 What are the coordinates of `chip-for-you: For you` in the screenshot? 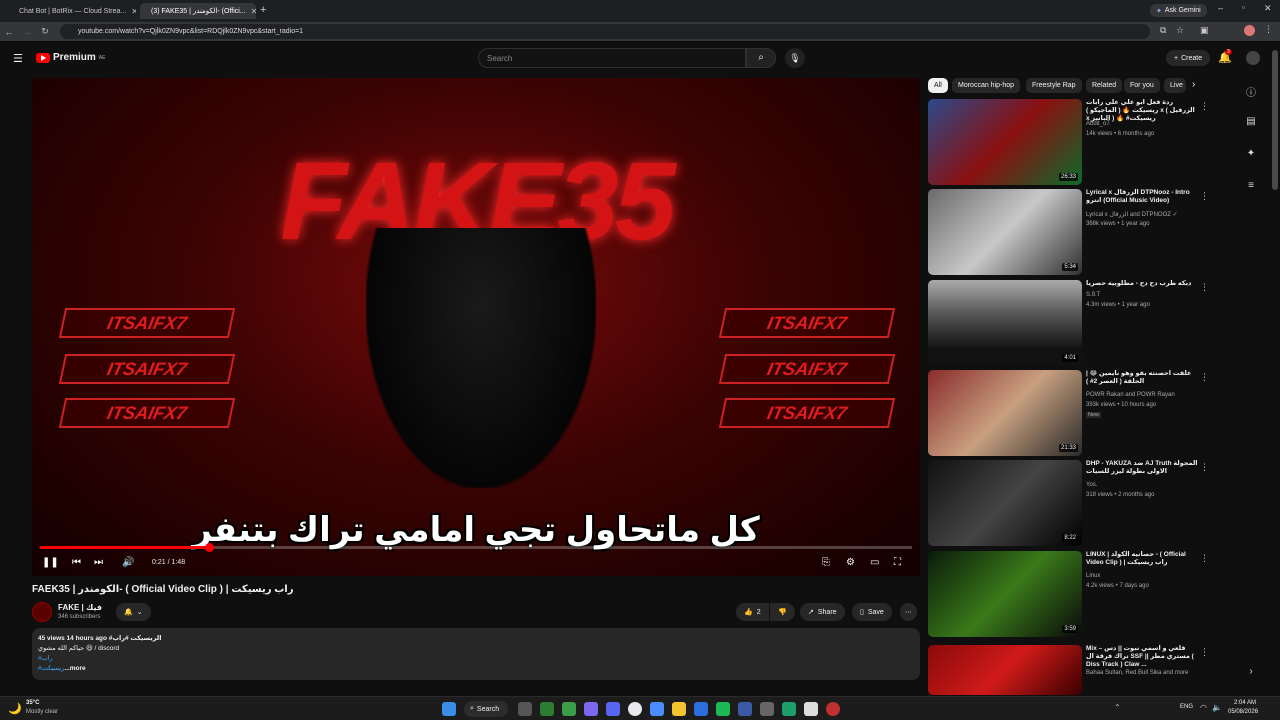 It's located at (1142, 85).